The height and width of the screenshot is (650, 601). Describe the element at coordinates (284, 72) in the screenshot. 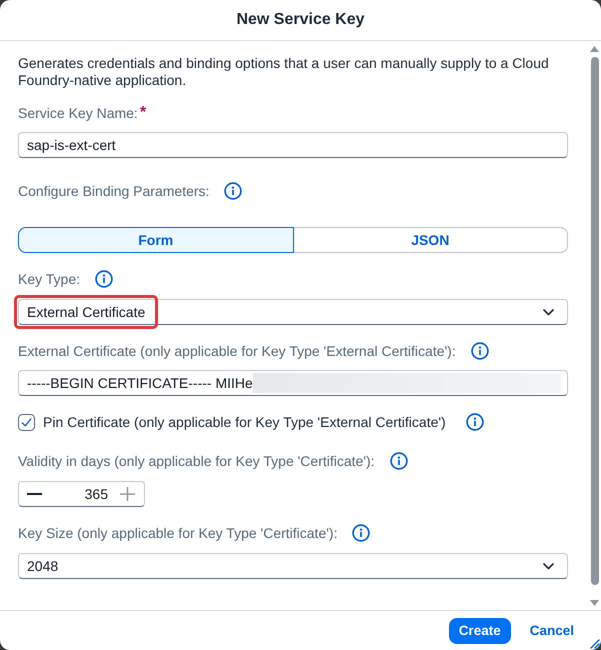

I see `description-text: Generates credentials and binding options that a user can manually supply to a Cloud Foundry-native application.` at that location.